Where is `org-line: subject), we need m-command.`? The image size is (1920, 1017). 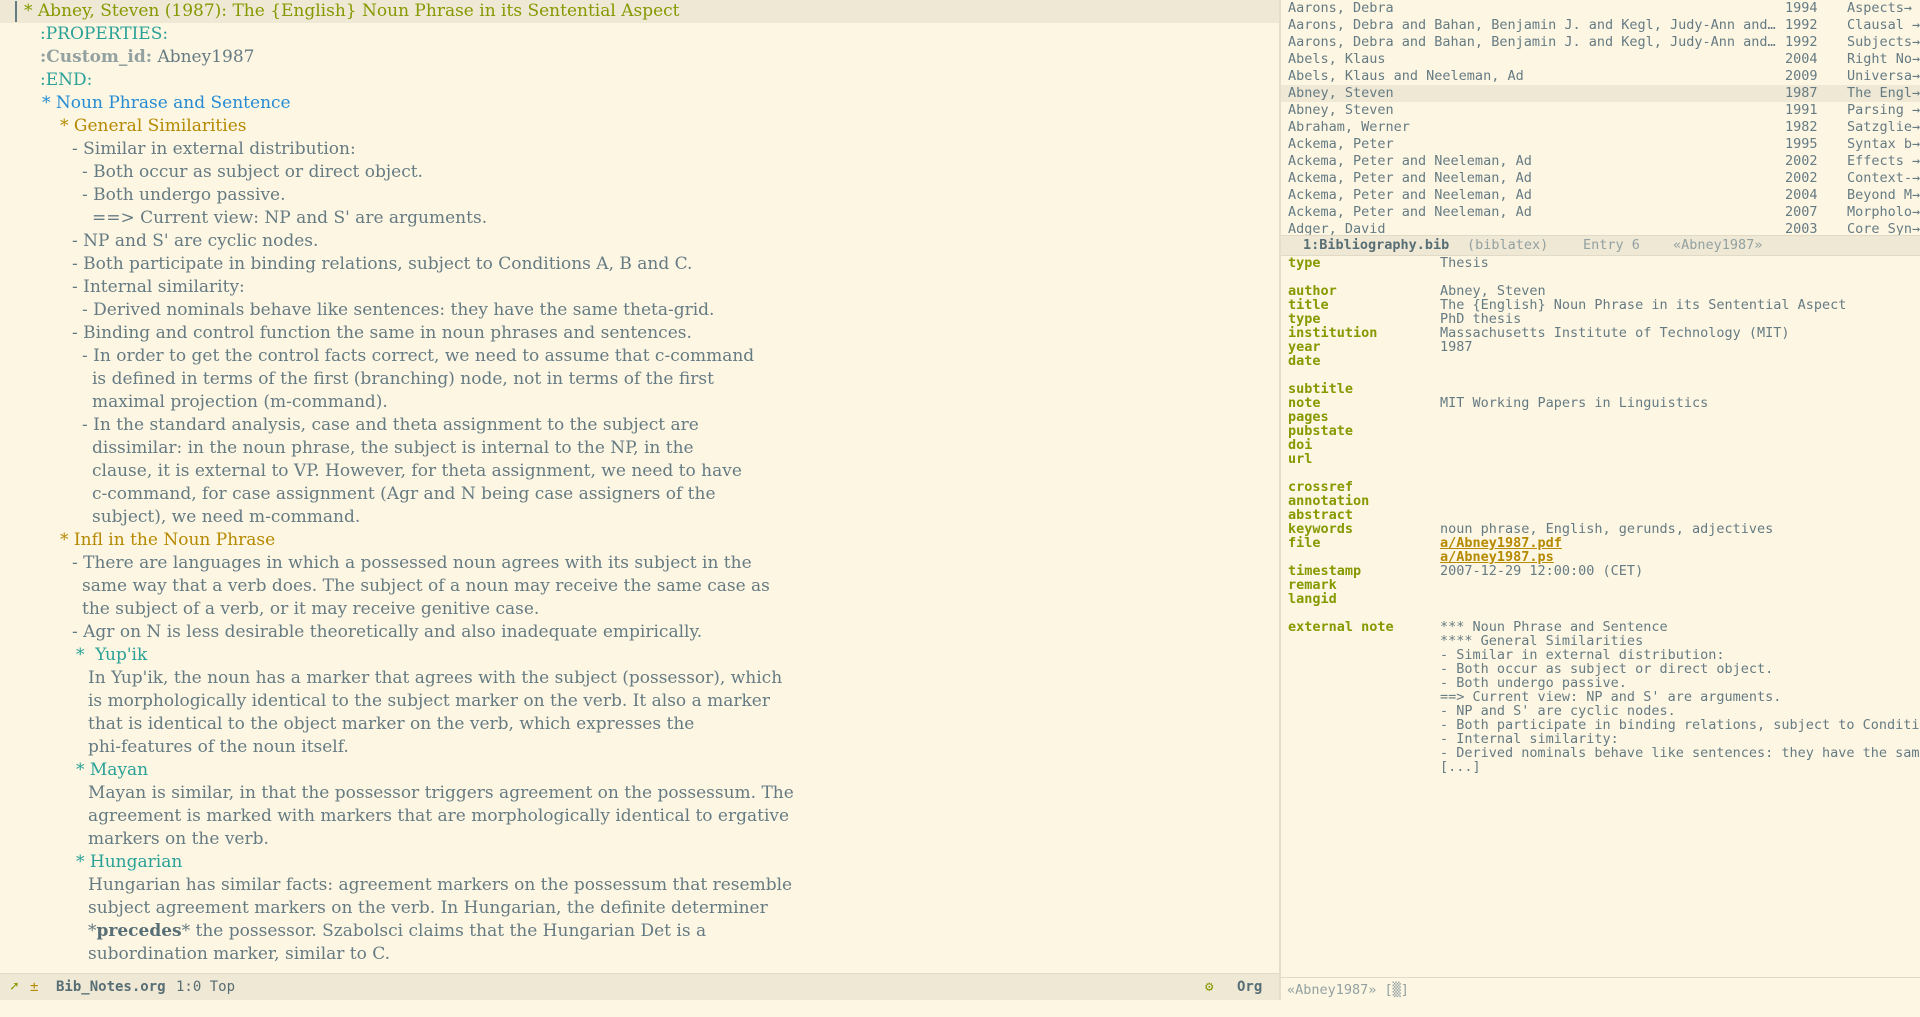 org-line: subject), we need m-command. is located at coordinates (639, 517).